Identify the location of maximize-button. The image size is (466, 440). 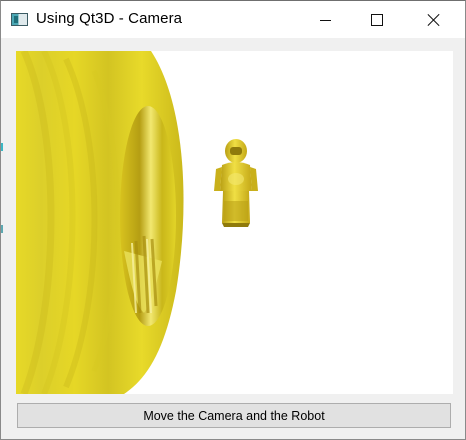
(377, 19).